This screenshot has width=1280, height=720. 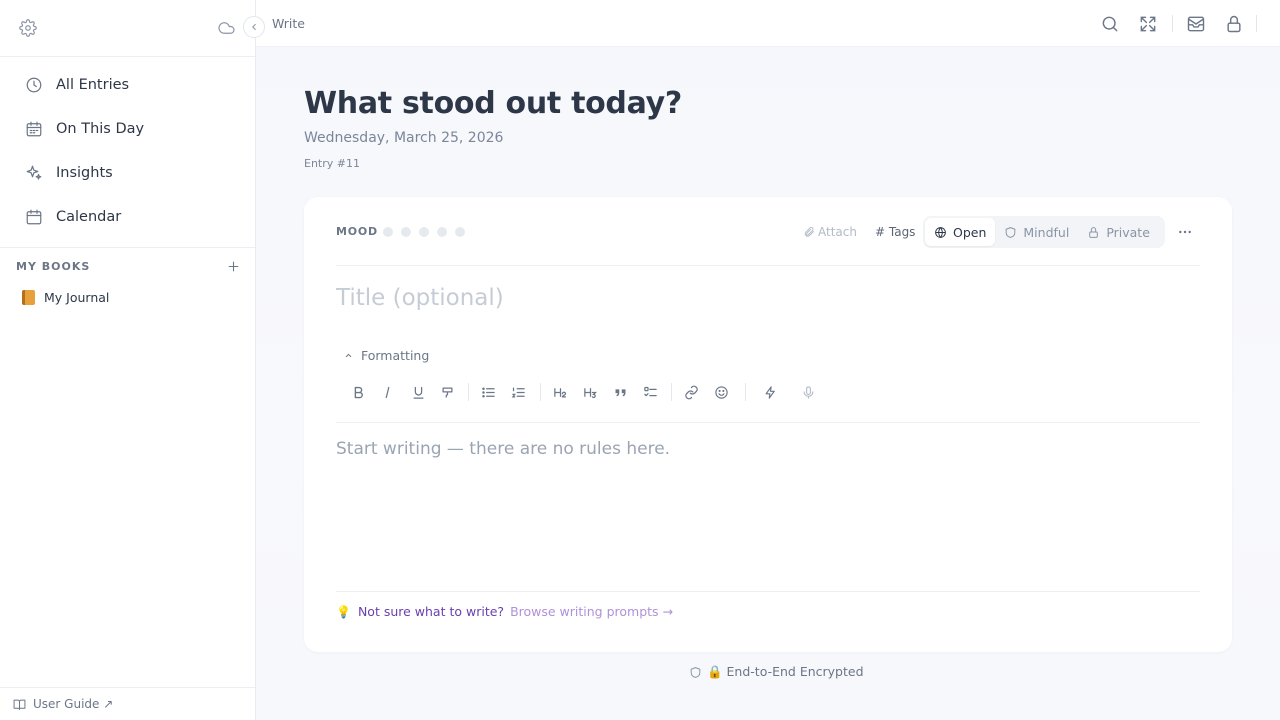 What do you see at coordinates (493, 103) in the screenshot?
I see `page-title: What stood out today?` at bounding box center [493, 103].